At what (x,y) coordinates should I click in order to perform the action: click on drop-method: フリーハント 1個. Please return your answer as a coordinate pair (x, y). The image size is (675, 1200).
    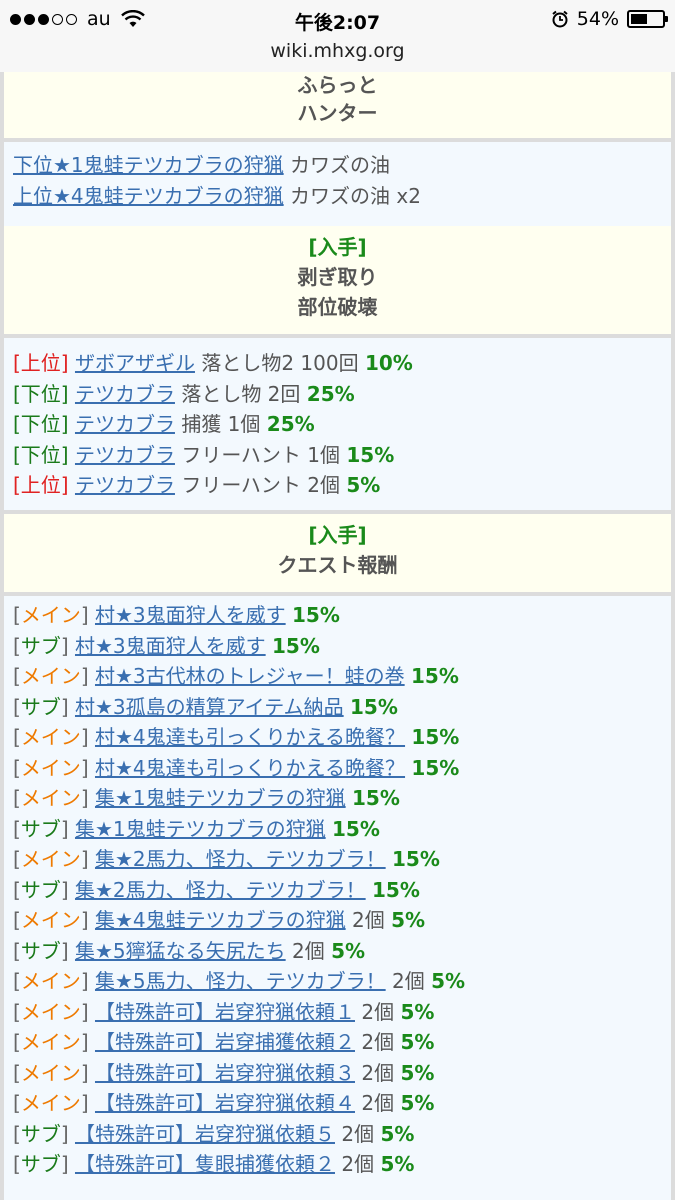
    Looking at the image, I should click on (261, 454).